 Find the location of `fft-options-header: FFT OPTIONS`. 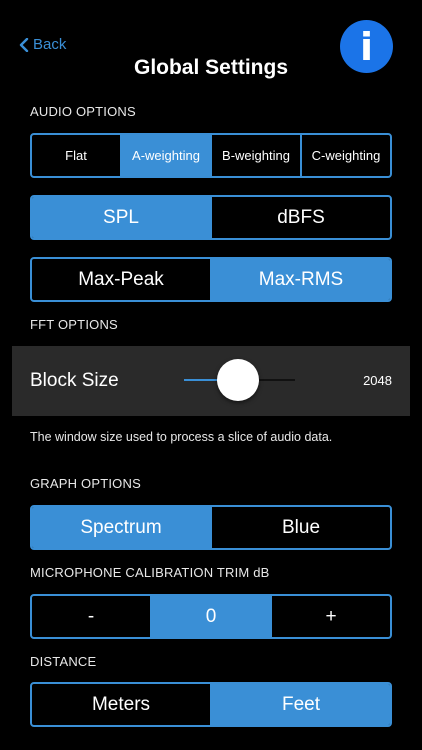

fft-options-header: FFT OPTIONS is located at coordinates (74, 324).